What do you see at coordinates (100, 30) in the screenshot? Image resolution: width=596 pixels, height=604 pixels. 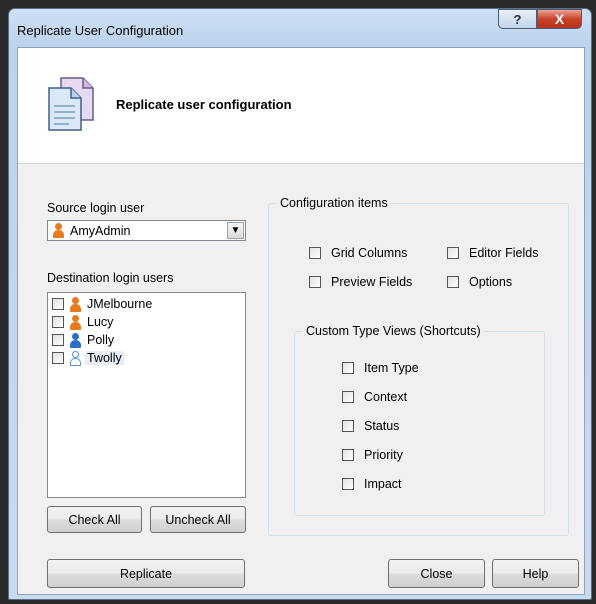 I see `window-title: Replicate User Configuration` at bounding box center [100, 30].